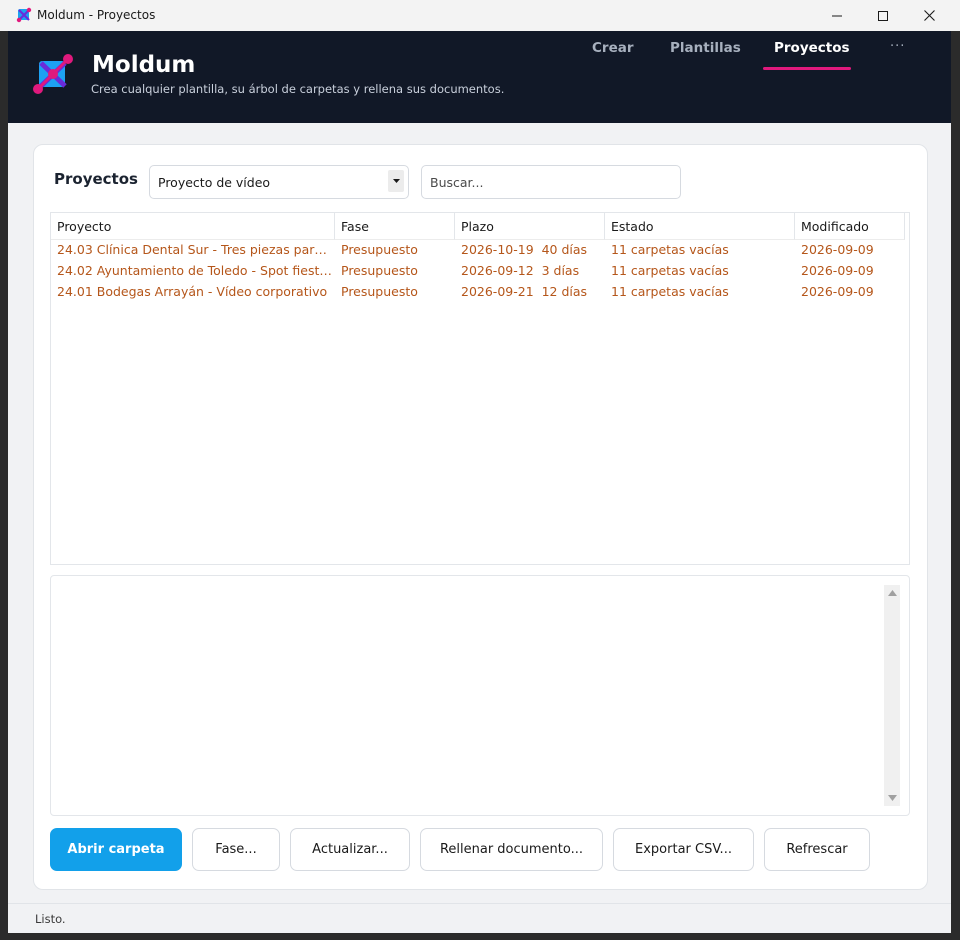 The image size is (960, 940). I want to click on detail-scrollbar, so click(892, 695).